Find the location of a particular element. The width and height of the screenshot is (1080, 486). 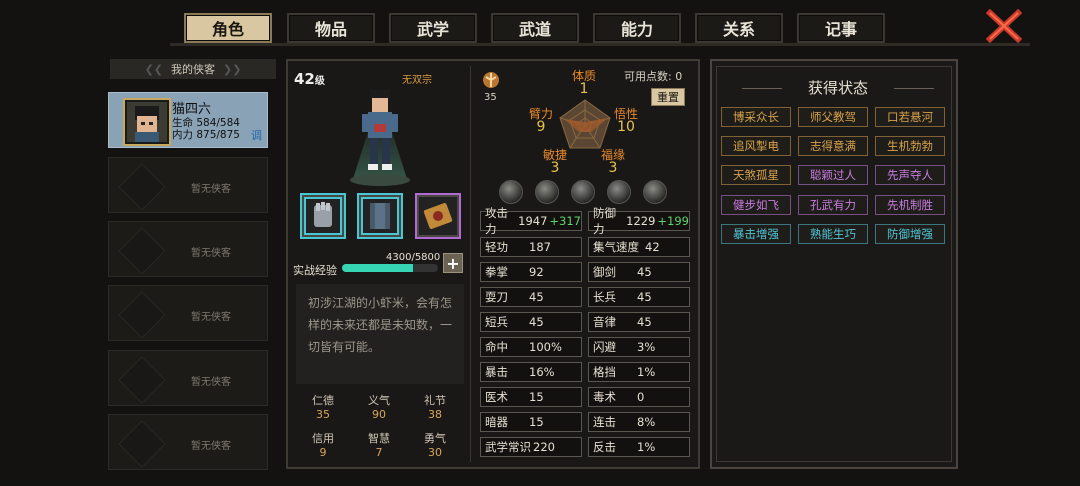

stat-label: 长兵 is located at coordinates (604, 297).